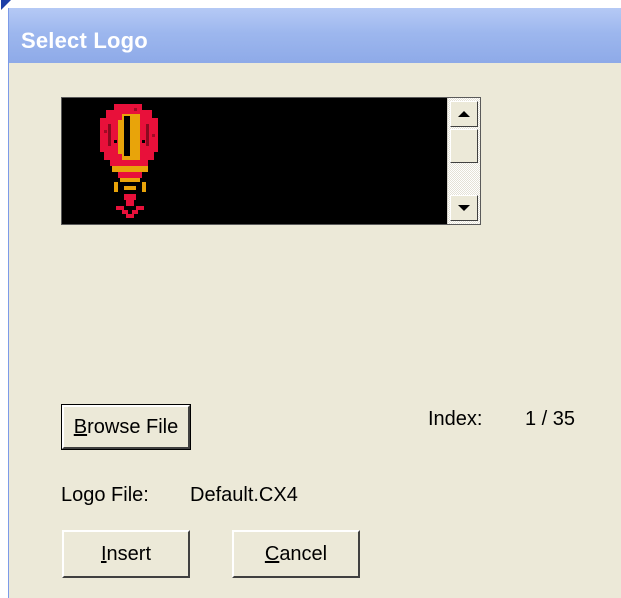 The width and height of the screenshot is (621, 598). I want to click on scroll-down-button, so click(464, 208).